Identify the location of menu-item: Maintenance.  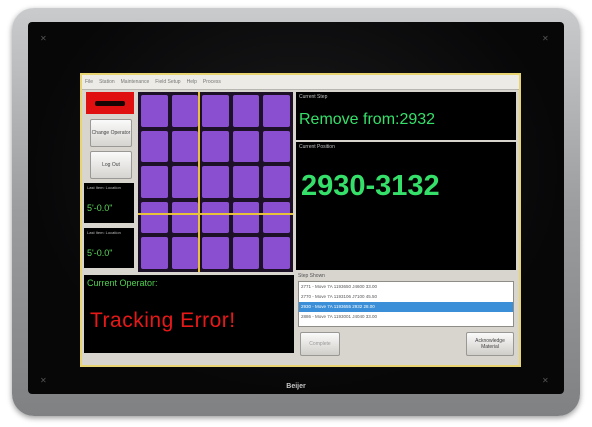
(135, 82).